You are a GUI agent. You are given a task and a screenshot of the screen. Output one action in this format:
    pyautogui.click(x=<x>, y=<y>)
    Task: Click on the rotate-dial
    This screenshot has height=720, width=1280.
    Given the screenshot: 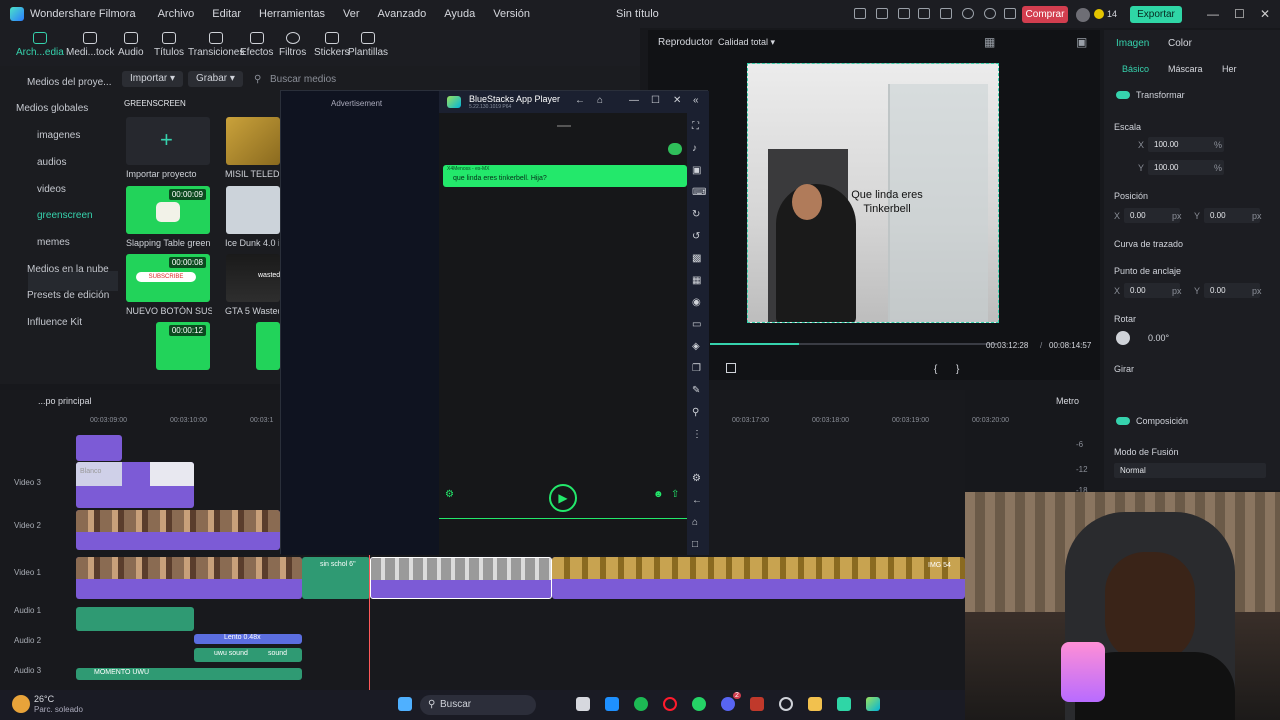 What is the action you would take?
    pyautogui.click(x=1123, y=338)
    